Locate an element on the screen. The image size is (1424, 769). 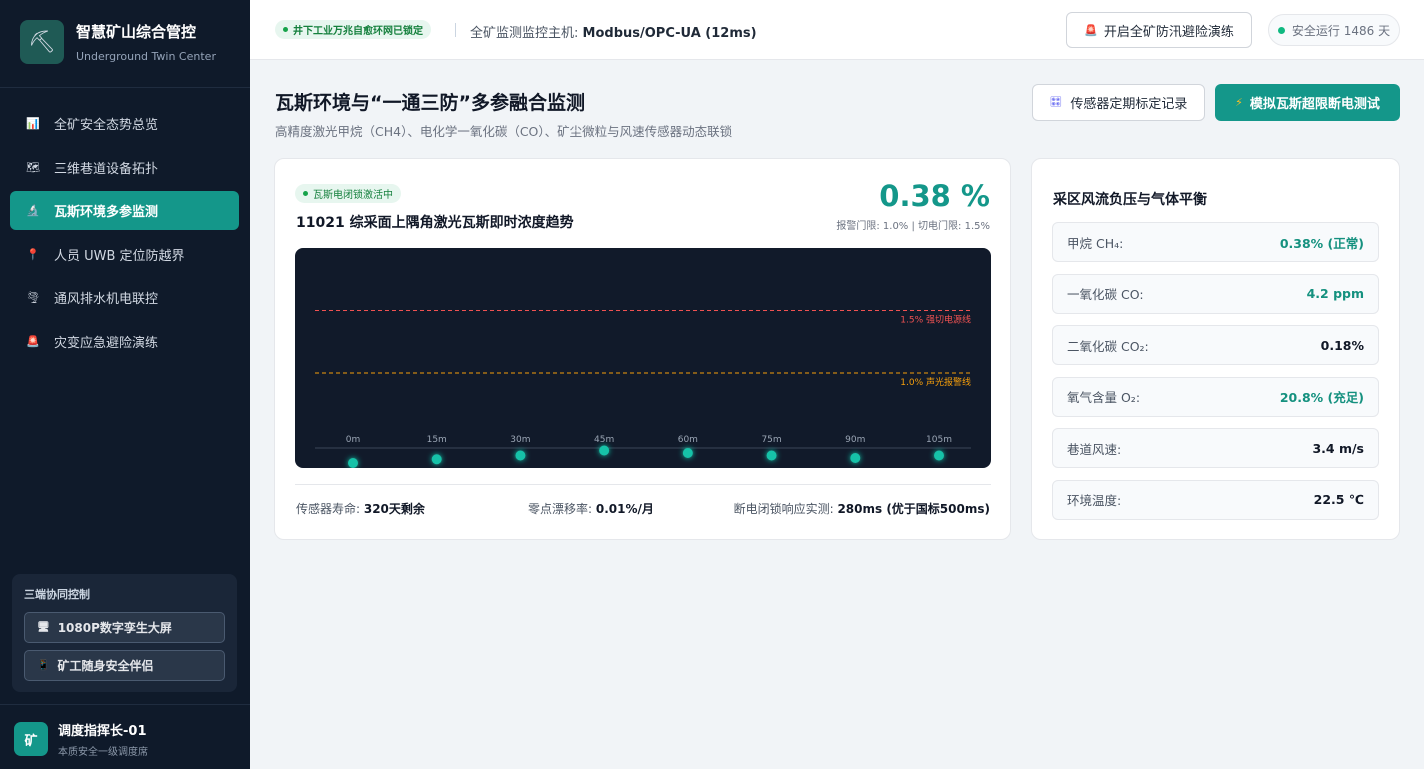
row-value: 4.2 ppm is located at coordinates (1335, 294).